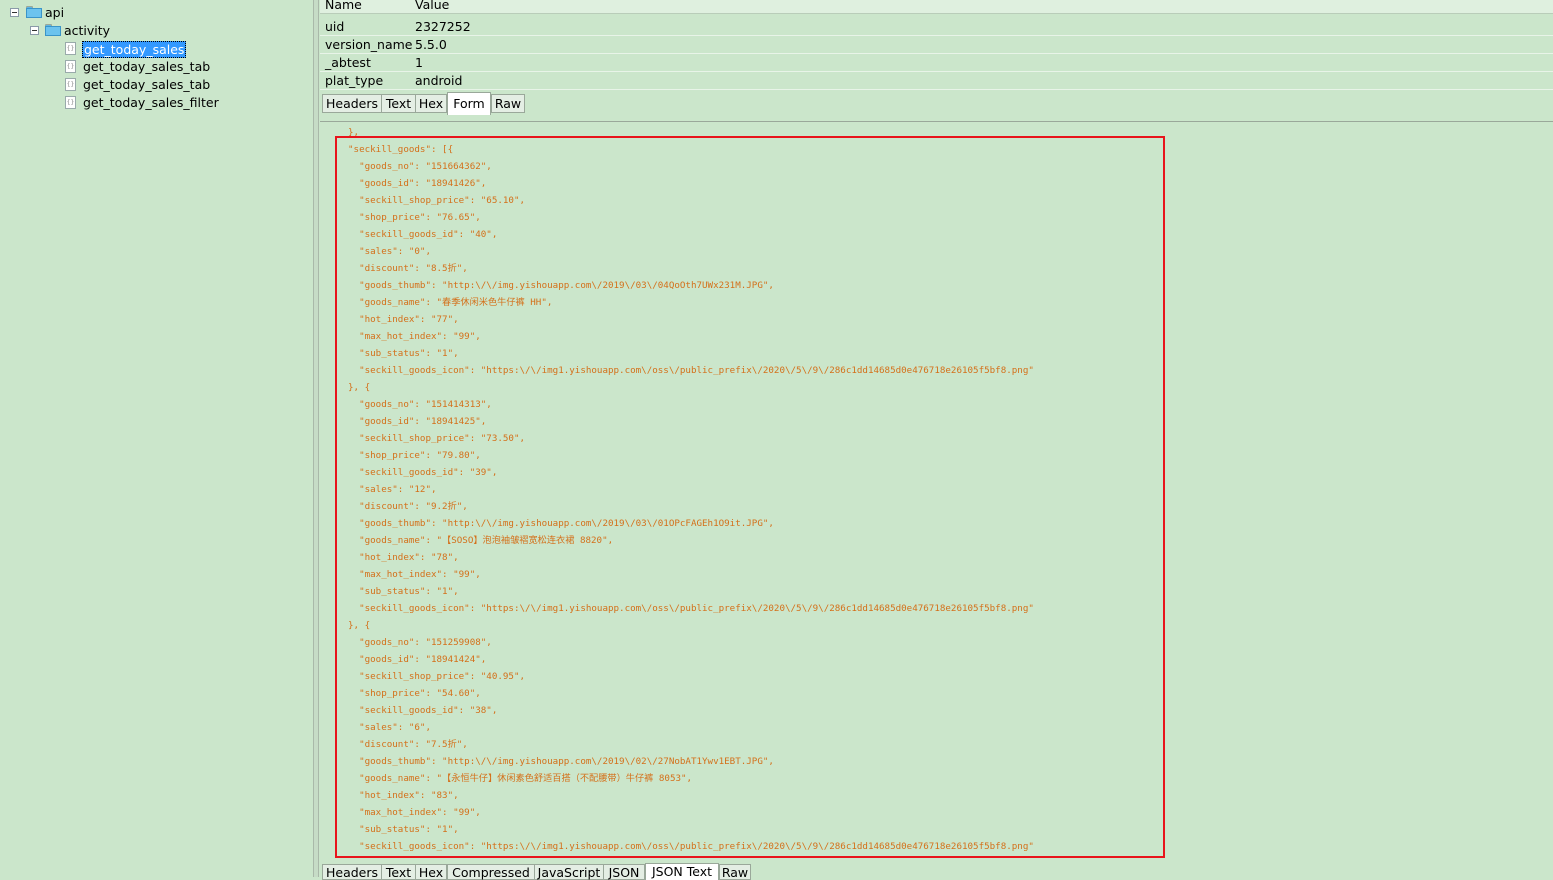  I want to click on tab-javascript: JavaScript, so click(569, 872).